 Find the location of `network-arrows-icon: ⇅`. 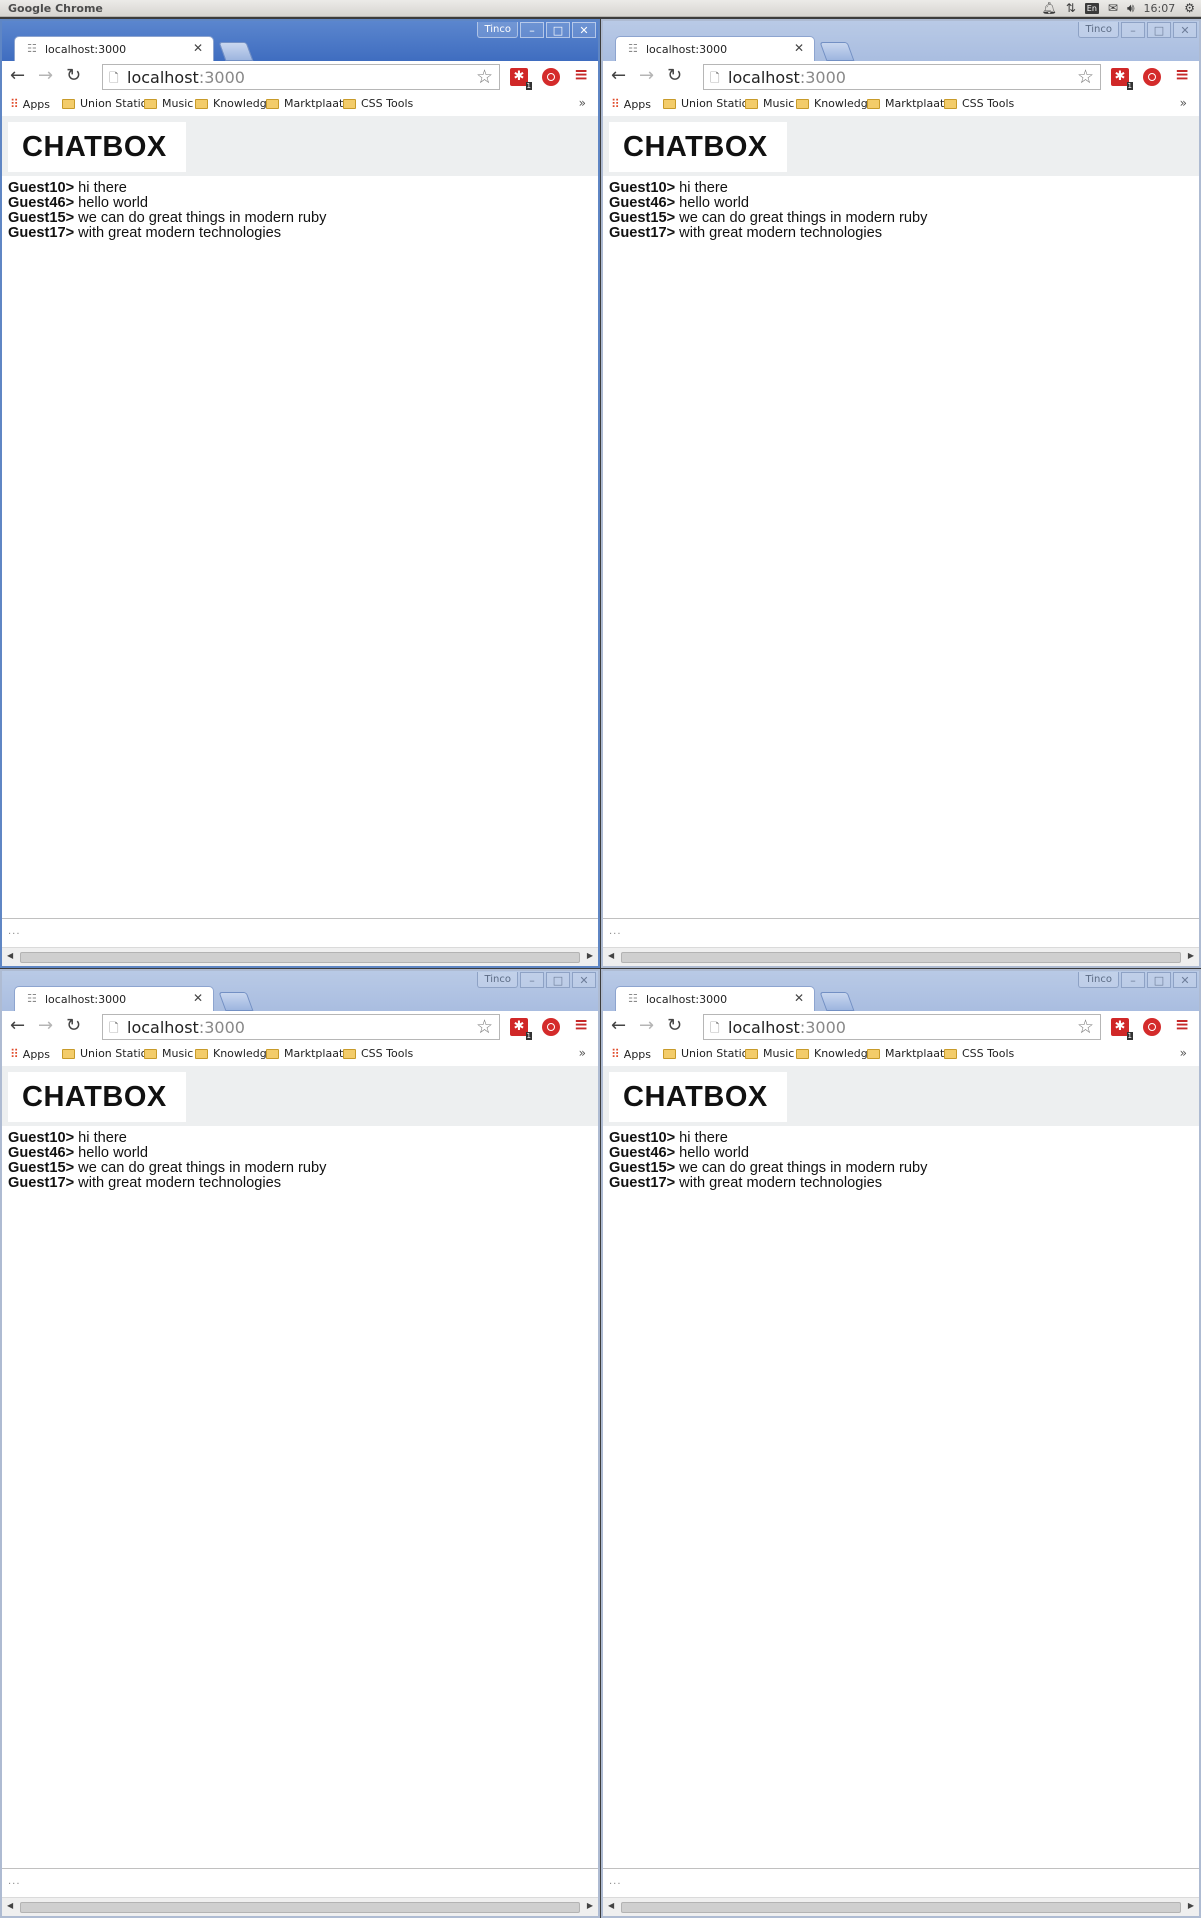

network-arrows-icon: ⇅ is located at coordinates (1071, 8).